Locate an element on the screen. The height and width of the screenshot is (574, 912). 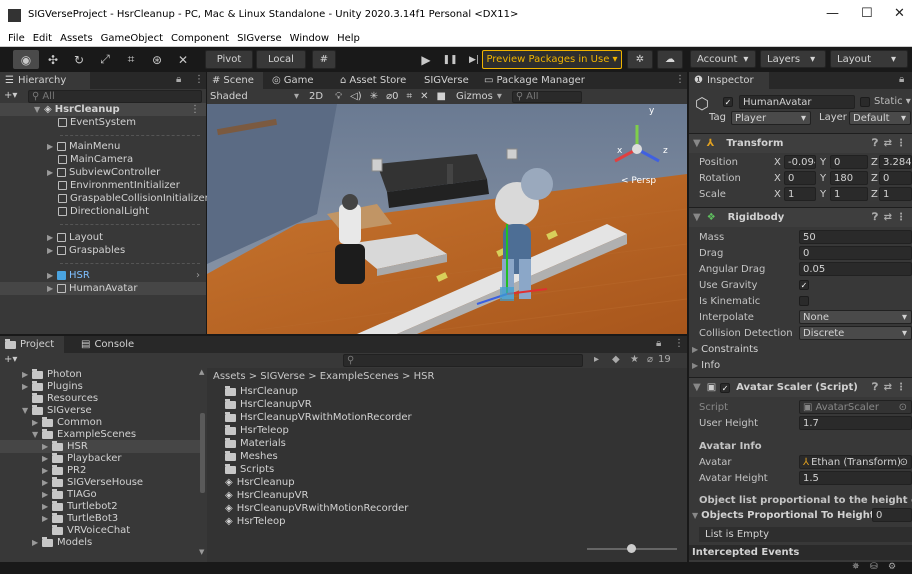
2d-toggle: 2D is located at coordinates (316, 96).